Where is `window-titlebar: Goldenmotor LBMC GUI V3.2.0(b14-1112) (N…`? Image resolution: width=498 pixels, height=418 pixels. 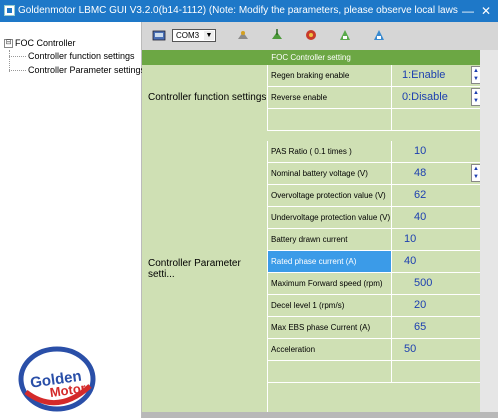
window-titlebar: Goldenmotor LBMC GUI V3.2.0(b14-1112) (N… is located at coordinates (249, 11).